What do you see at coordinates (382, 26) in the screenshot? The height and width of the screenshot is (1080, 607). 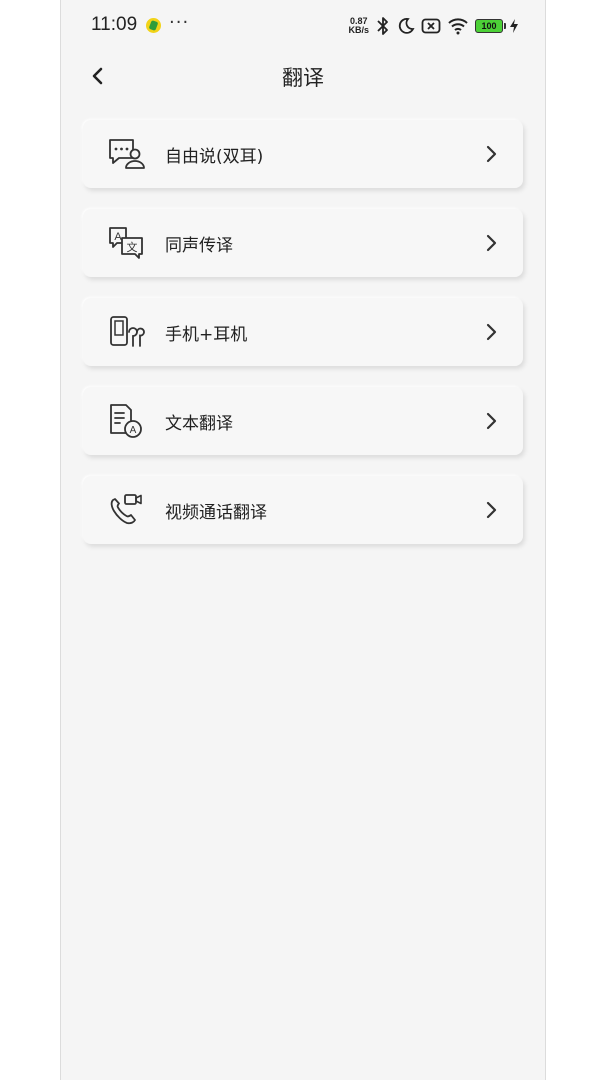 I see `bluetooth-icon` at bounding box center [382, 26].